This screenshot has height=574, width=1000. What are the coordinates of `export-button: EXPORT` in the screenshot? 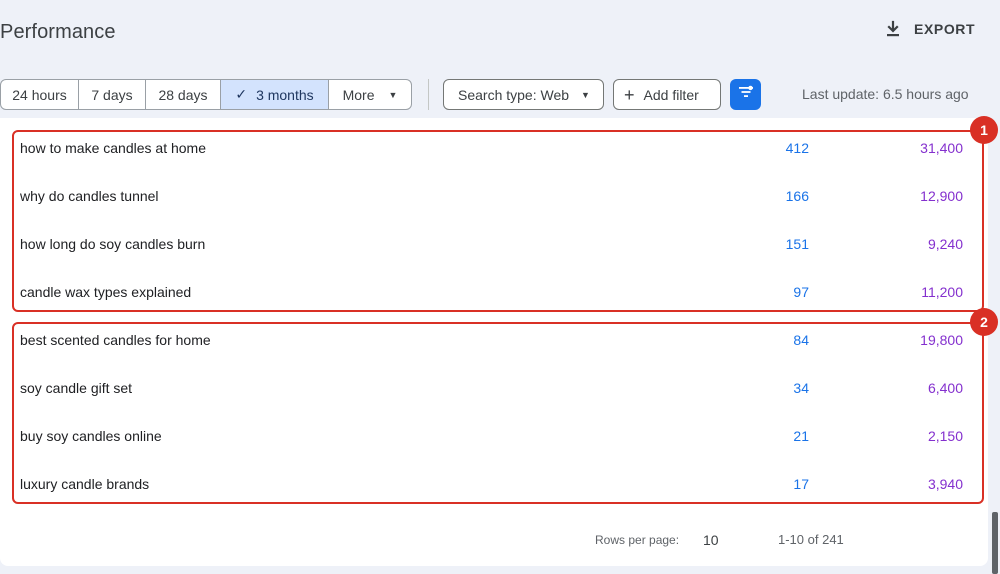 It's located at (929, 29).